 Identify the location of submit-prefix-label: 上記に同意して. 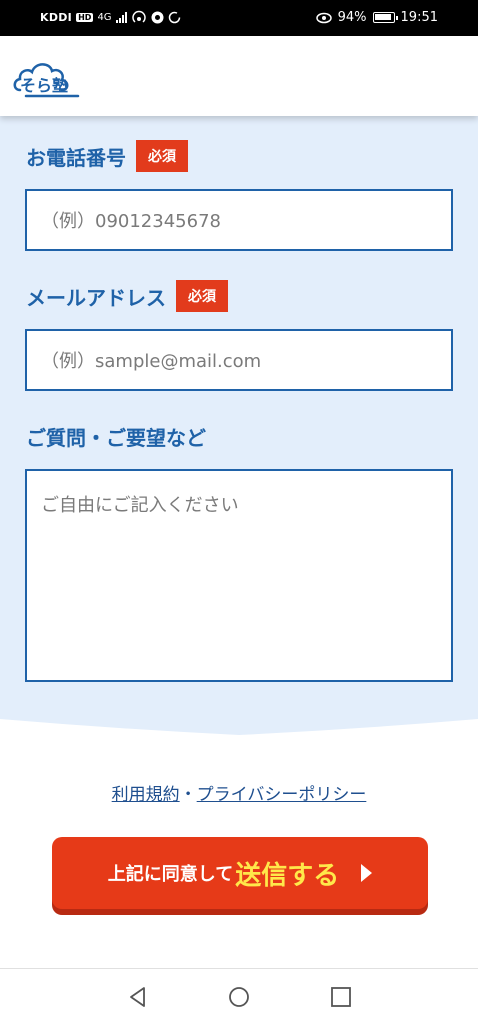
(170, 874).